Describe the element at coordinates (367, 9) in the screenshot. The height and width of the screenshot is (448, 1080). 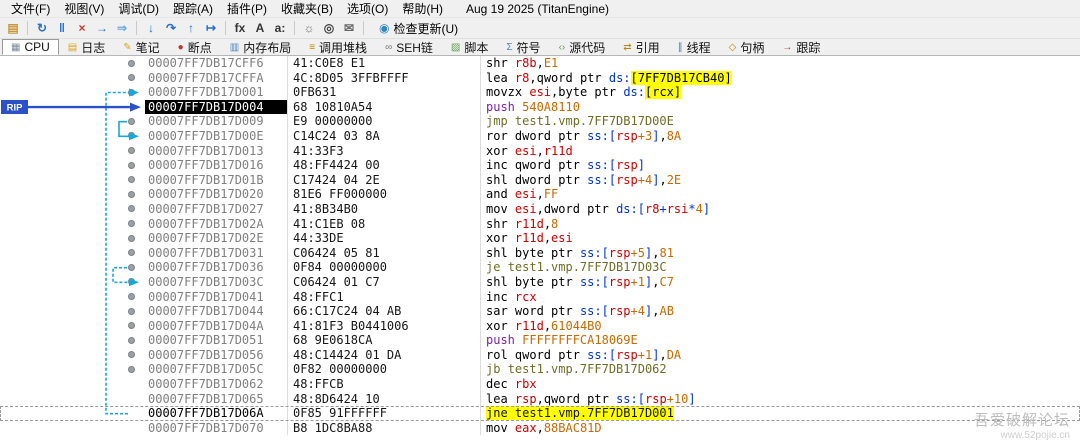
I see `menu-item-6: 选项(O)` at that location.